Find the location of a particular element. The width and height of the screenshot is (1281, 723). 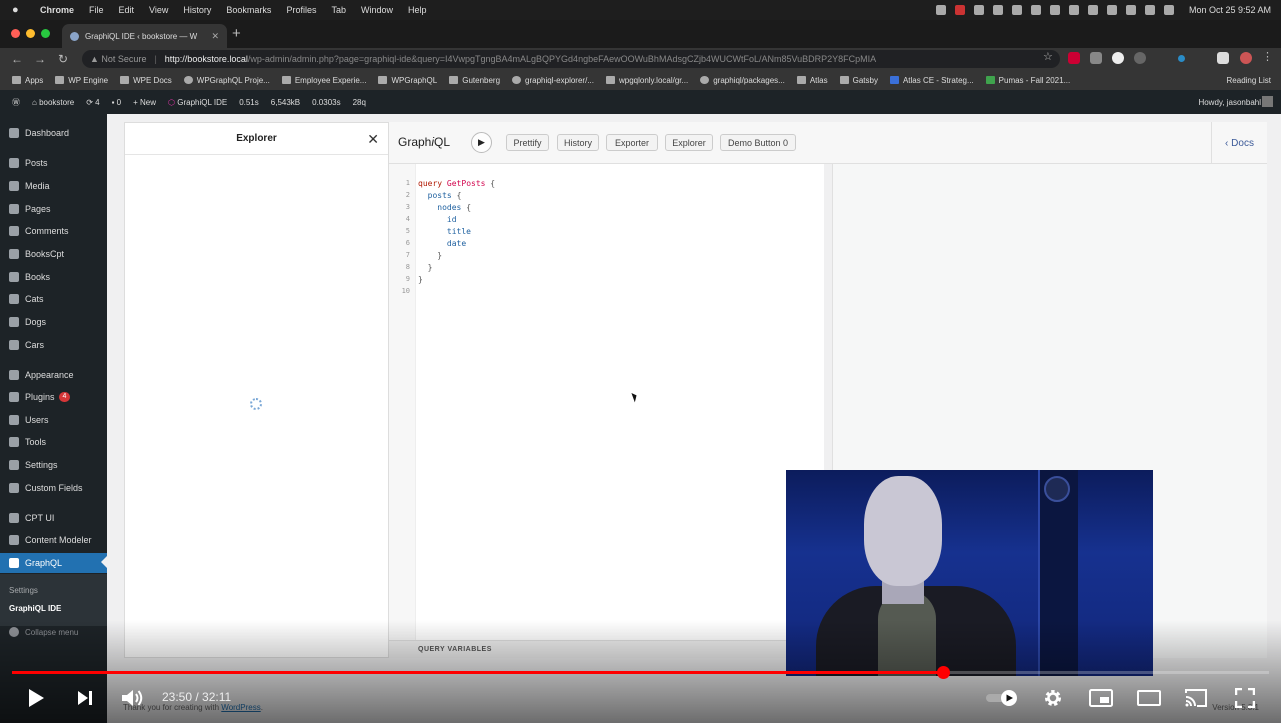

browser-tab: GraphiQL IDE ‹ bookstore — W ✕ is located at coordinates (144, 36).